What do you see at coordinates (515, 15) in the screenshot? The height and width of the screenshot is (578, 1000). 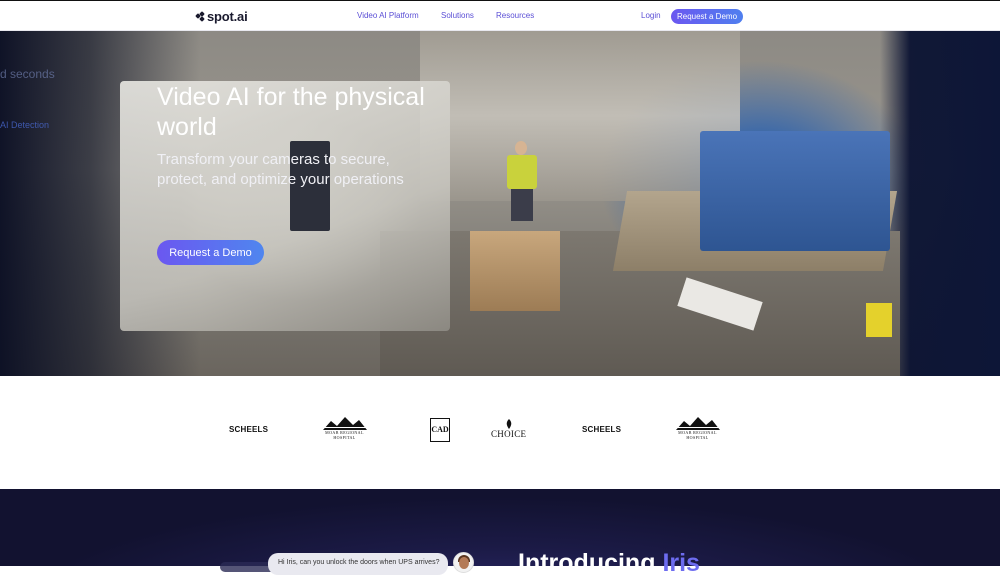 I see `nav-link-resources: Resources` at bounding box center [515, 15].